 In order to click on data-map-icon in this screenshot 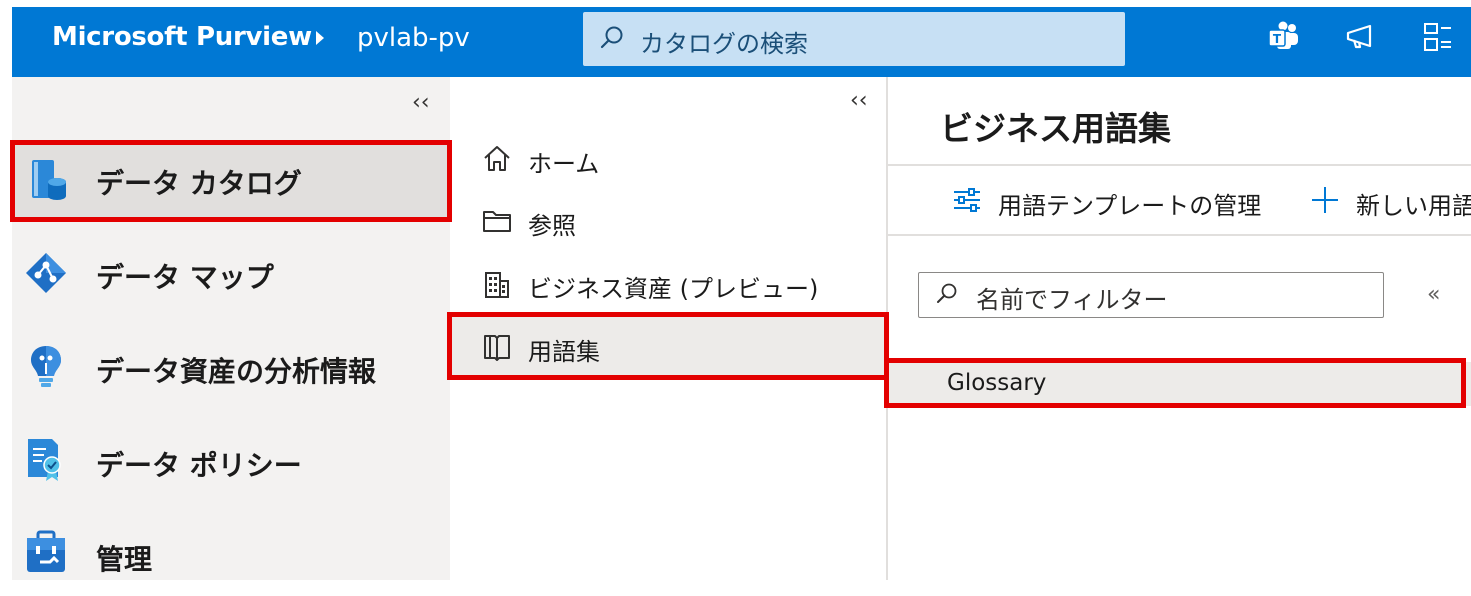, I will do `click(46, 273)`.